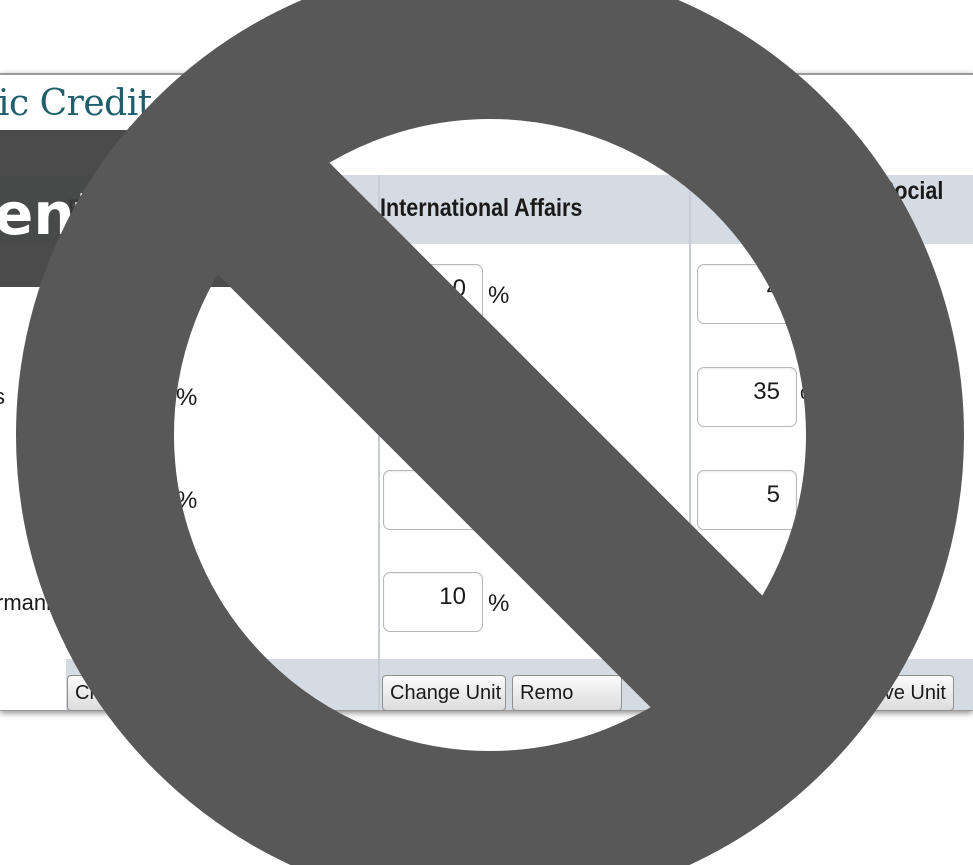  Describe the element at coordinates (127, 693) in the screenshot. I see `change-unit-button: Chang` at that location.